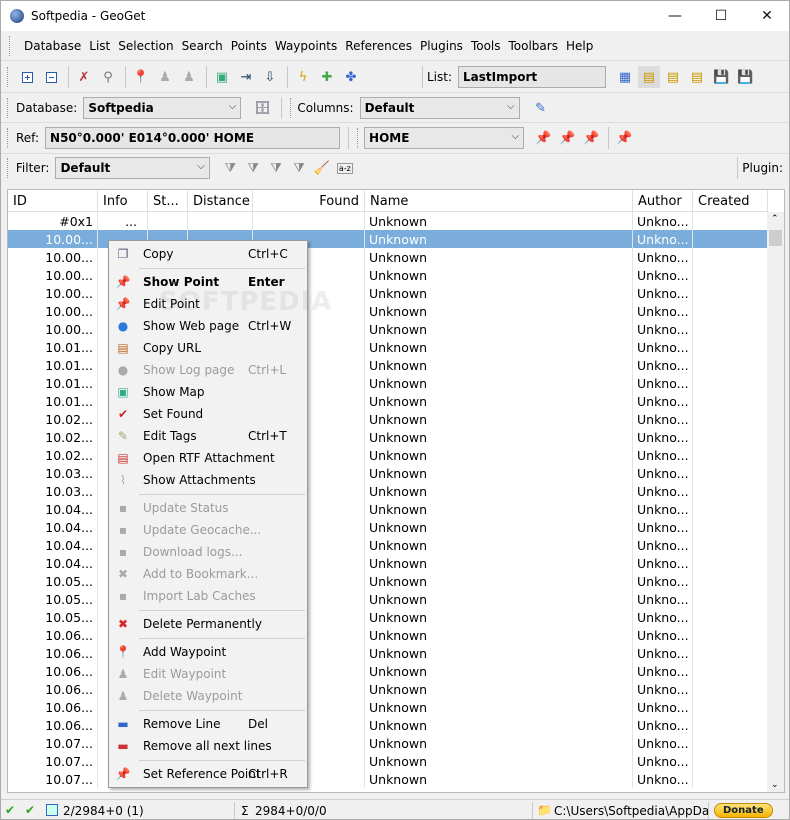 The height and width of the screenshot is (820, 790). What do you see at coordinates (721, 16) in the screenshot?
I see `maximize-button: ☐` at bounding box center [721, 16].